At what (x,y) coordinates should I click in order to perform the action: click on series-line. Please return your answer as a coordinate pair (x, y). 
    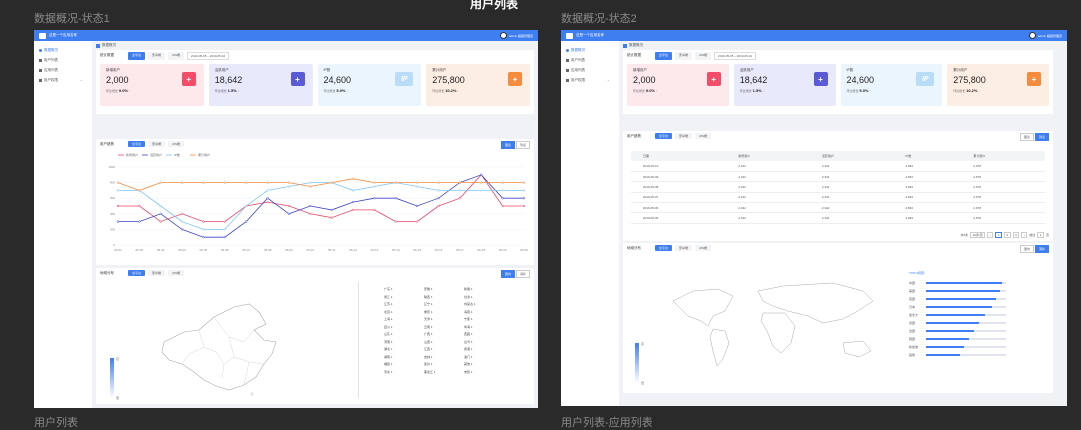
    Looking at the image, I should click on (320, 184).